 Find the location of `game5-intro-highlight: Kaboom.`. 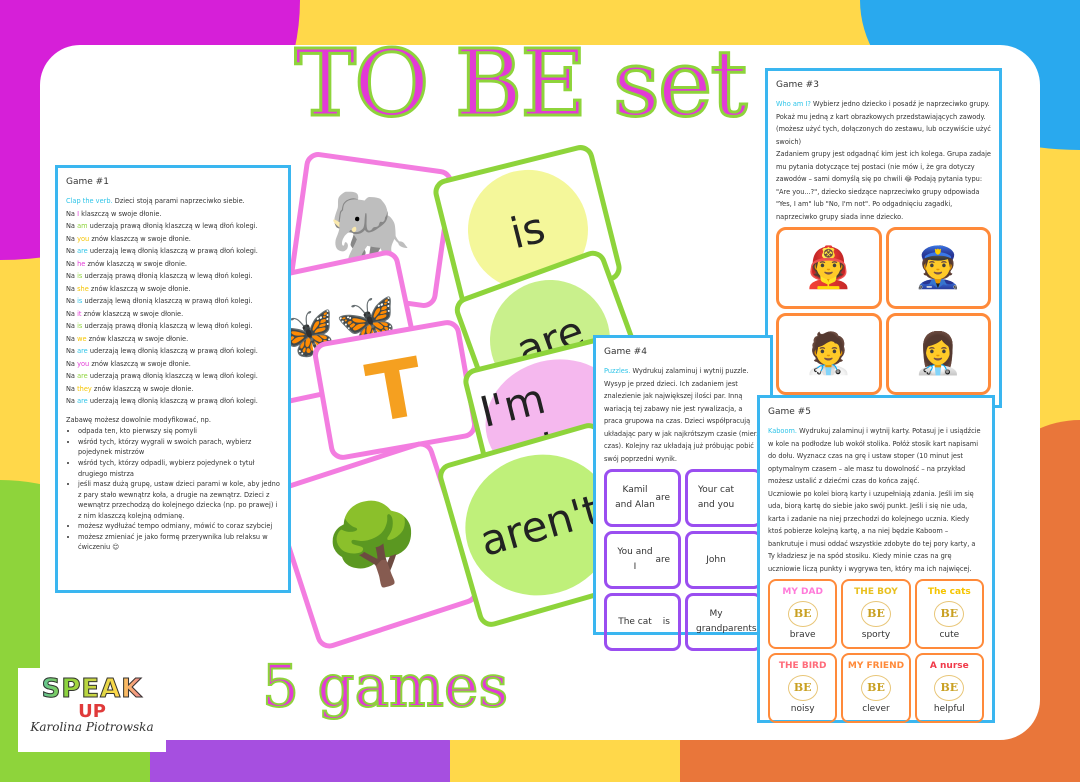

game5-intro-highlight: Kaboom. is located at coordinates (783, 431).